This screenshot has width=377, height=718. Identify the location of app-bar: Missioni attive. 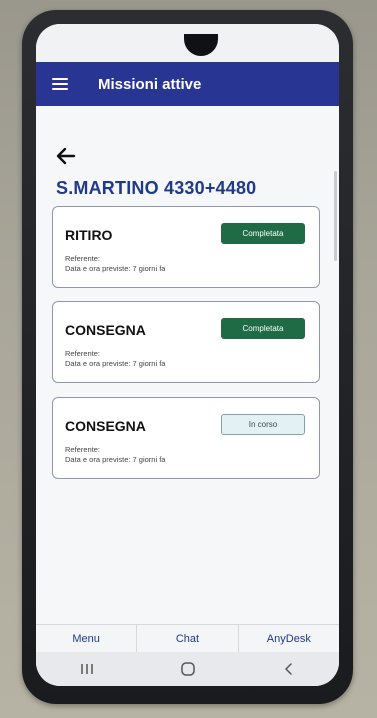
(187, 84).